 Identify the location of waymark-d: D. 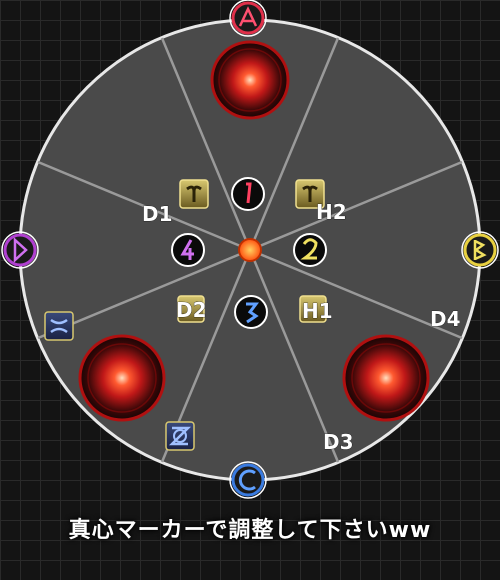
(20, 250).